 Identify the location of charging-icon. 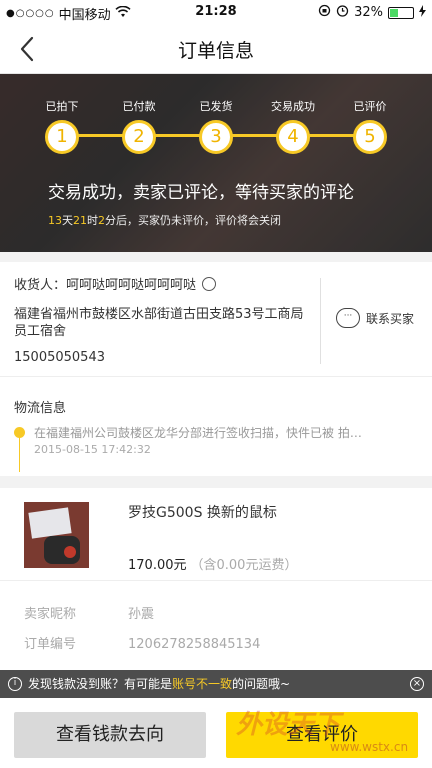
(422, 12).